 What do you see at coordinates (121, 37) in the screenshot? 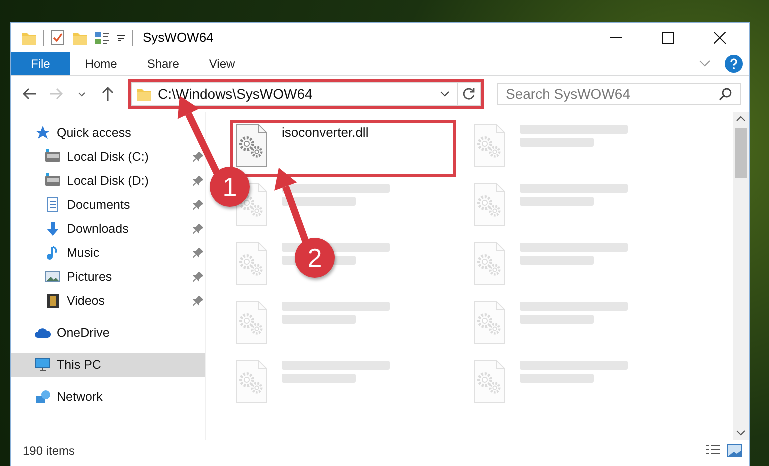
I see `customize-caret-icon` at bounding box center [121, 37].